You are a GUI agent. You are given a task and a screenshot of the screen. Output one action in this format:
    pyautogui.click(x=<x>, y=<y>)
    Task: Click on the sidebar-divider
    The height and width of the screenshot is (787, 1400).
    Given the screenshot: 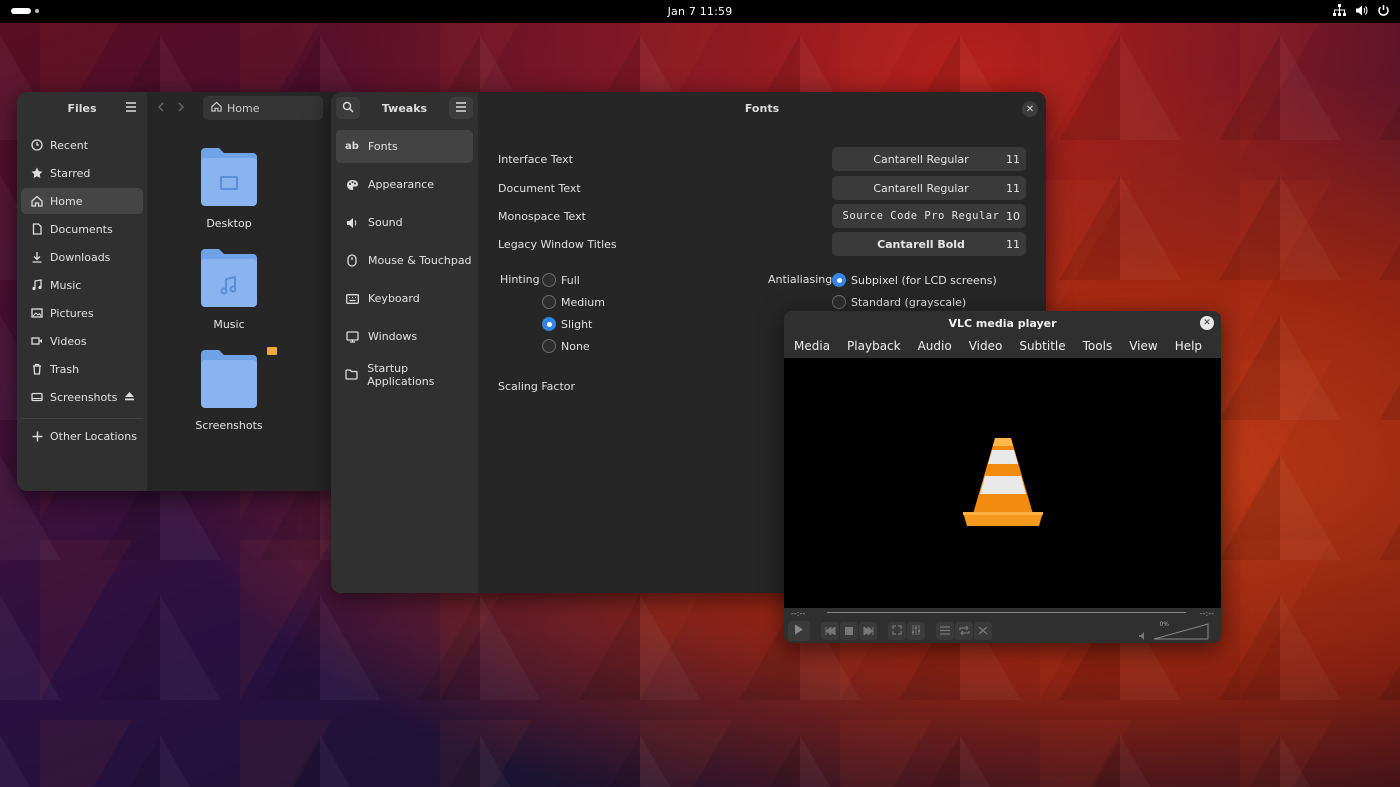 What is the action you would take?
    pyautogui.click(x=82, y=418)
    